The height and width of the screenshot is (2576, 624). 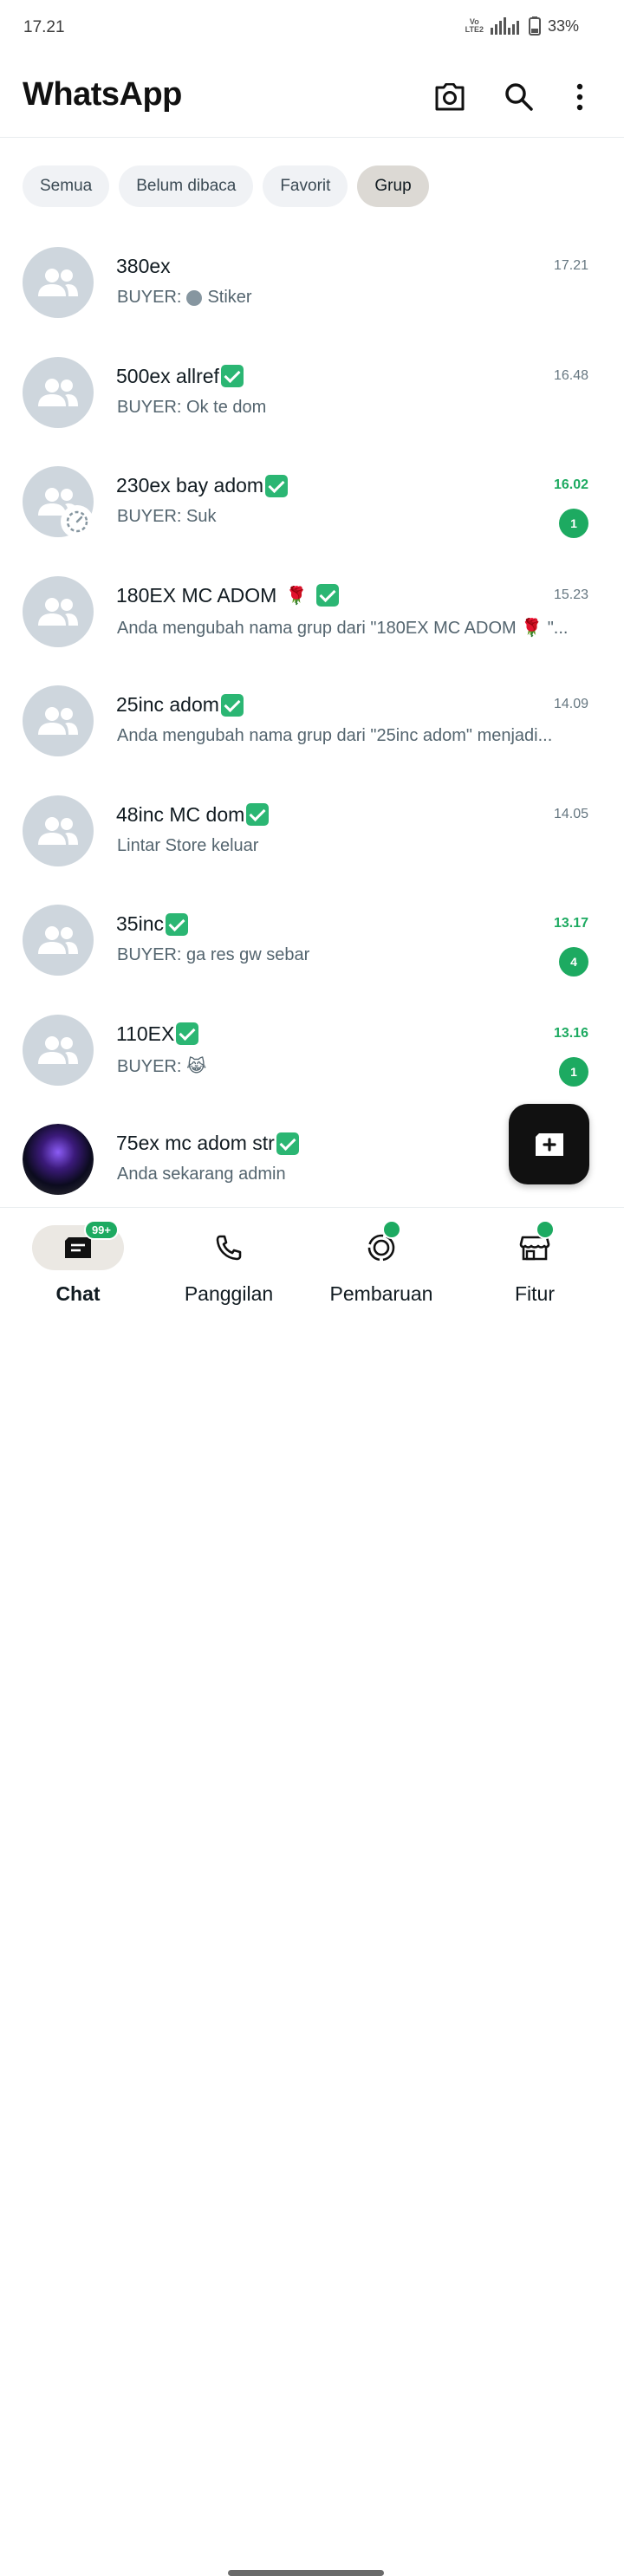 I want to click on nav-calls: Panggilan, so click(x=229, y=1257).